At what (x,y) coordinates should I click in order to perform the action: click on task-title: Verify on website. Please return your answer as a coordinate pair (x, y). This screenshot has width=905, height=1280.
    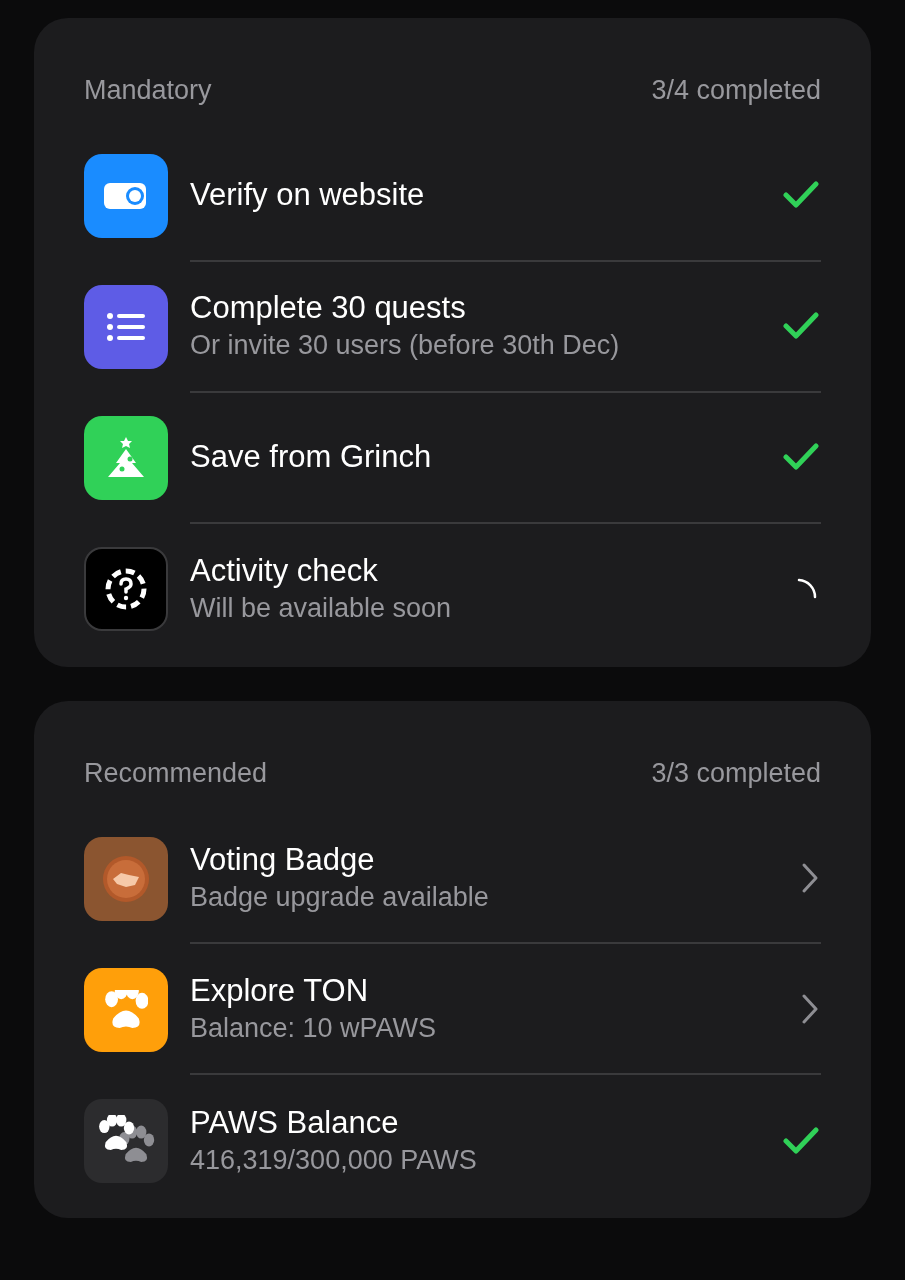
    Looking at the image, I should click on (307, 195).